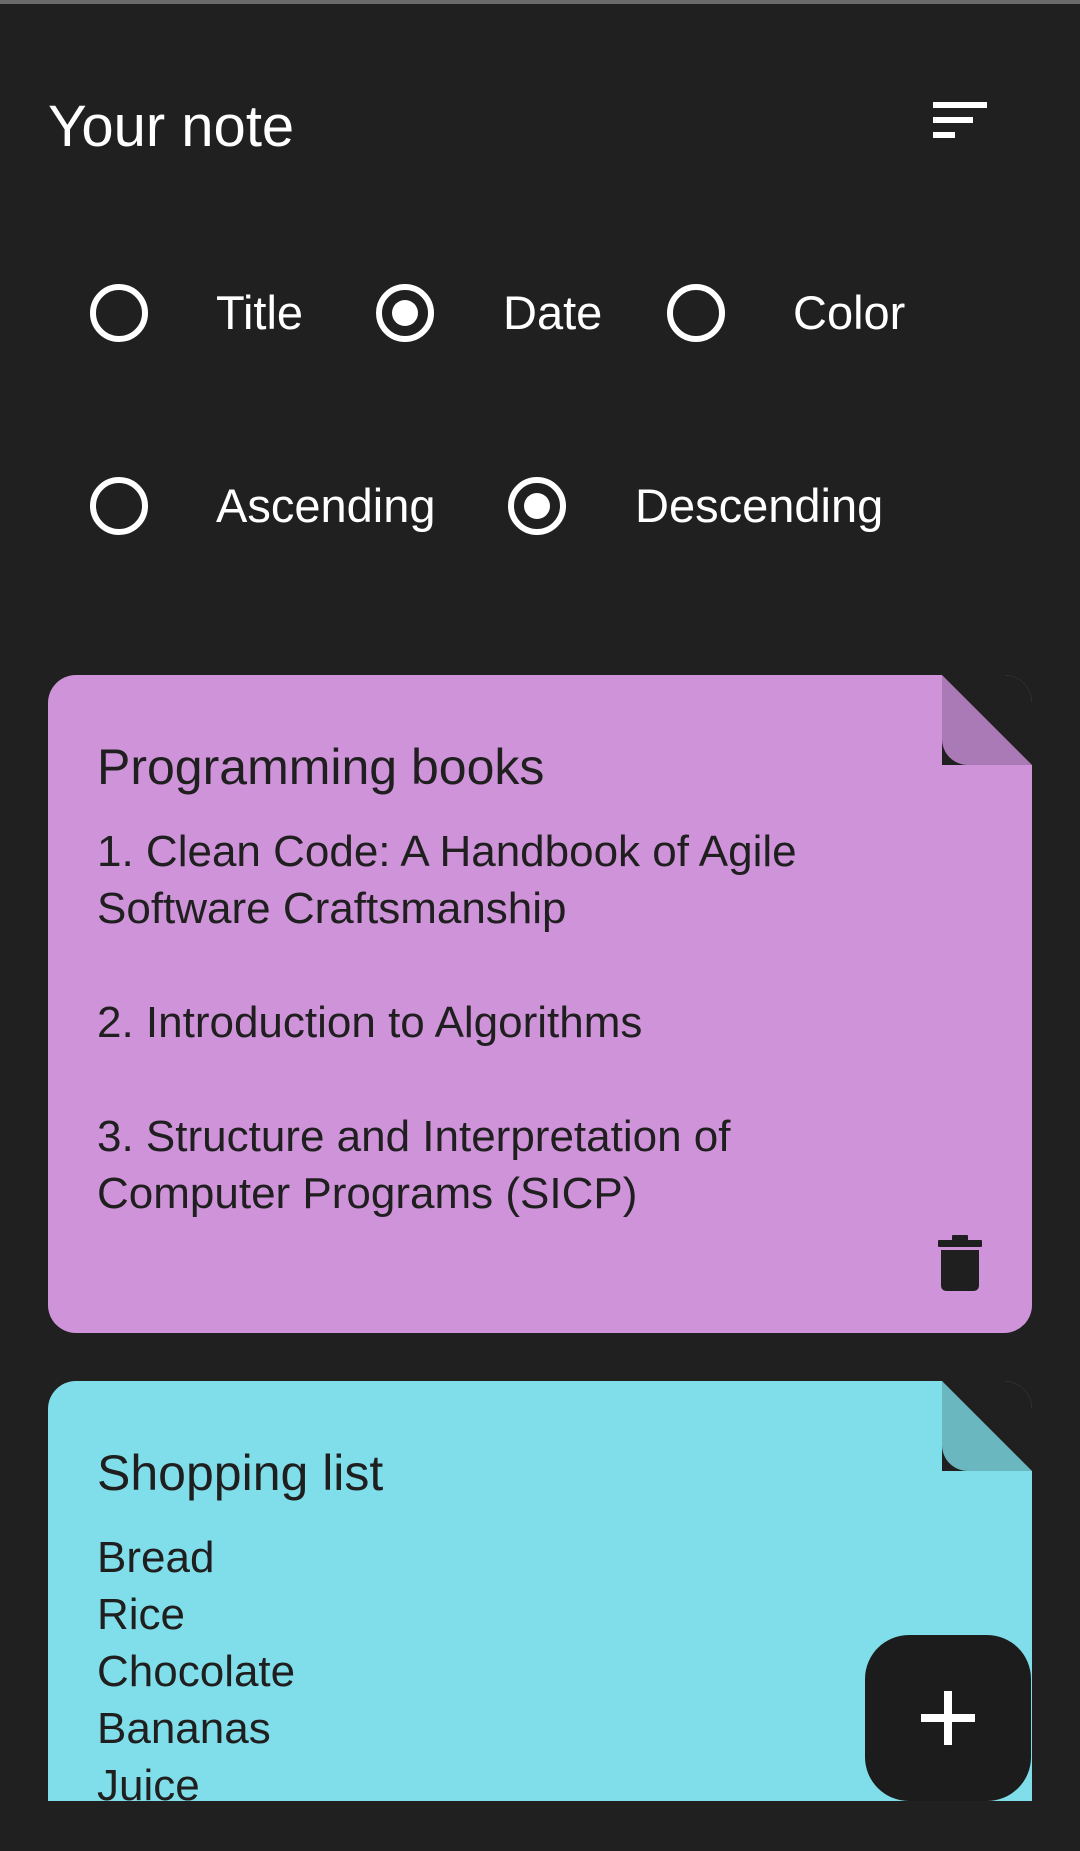  I want to click on sort-toggle-button, so click(960, 120).